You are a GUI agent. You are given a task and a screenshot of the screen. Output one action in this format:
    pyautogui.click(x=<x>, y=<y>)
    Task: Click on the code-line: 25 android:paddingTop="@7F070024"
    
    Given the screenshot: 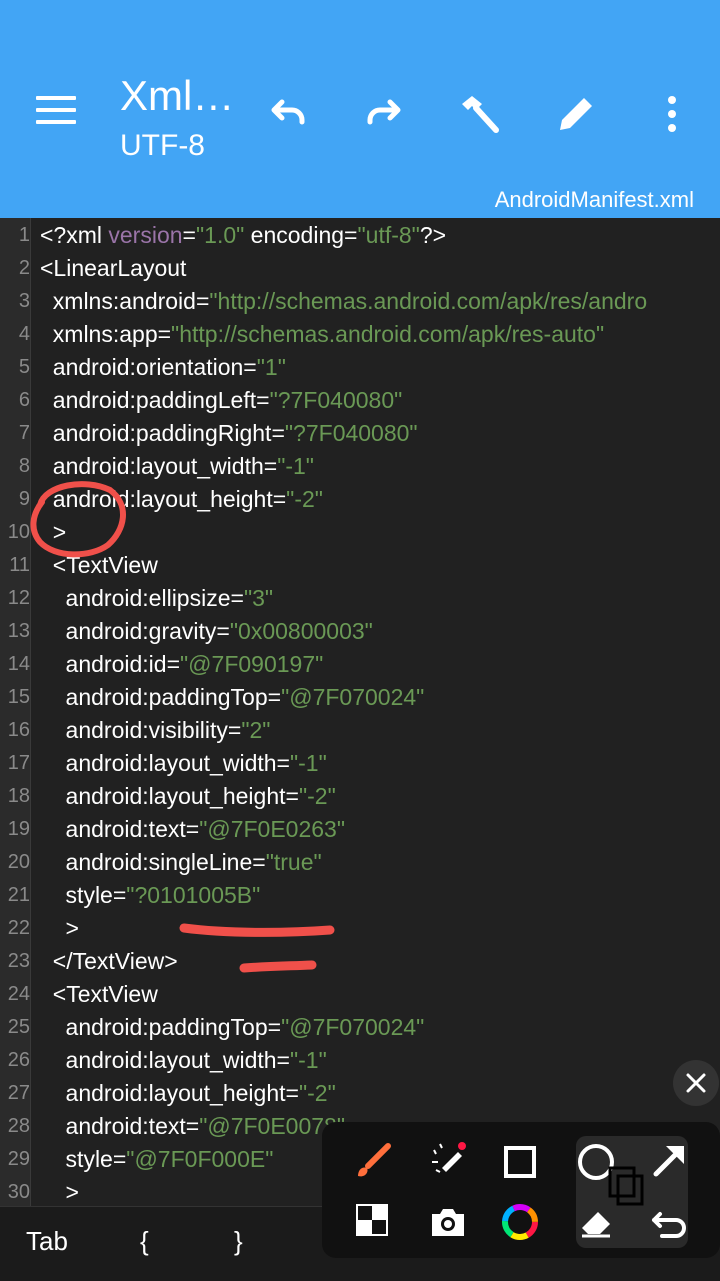 What is the action you would take?
    pyautogui.click(x=360, y=1027)
    